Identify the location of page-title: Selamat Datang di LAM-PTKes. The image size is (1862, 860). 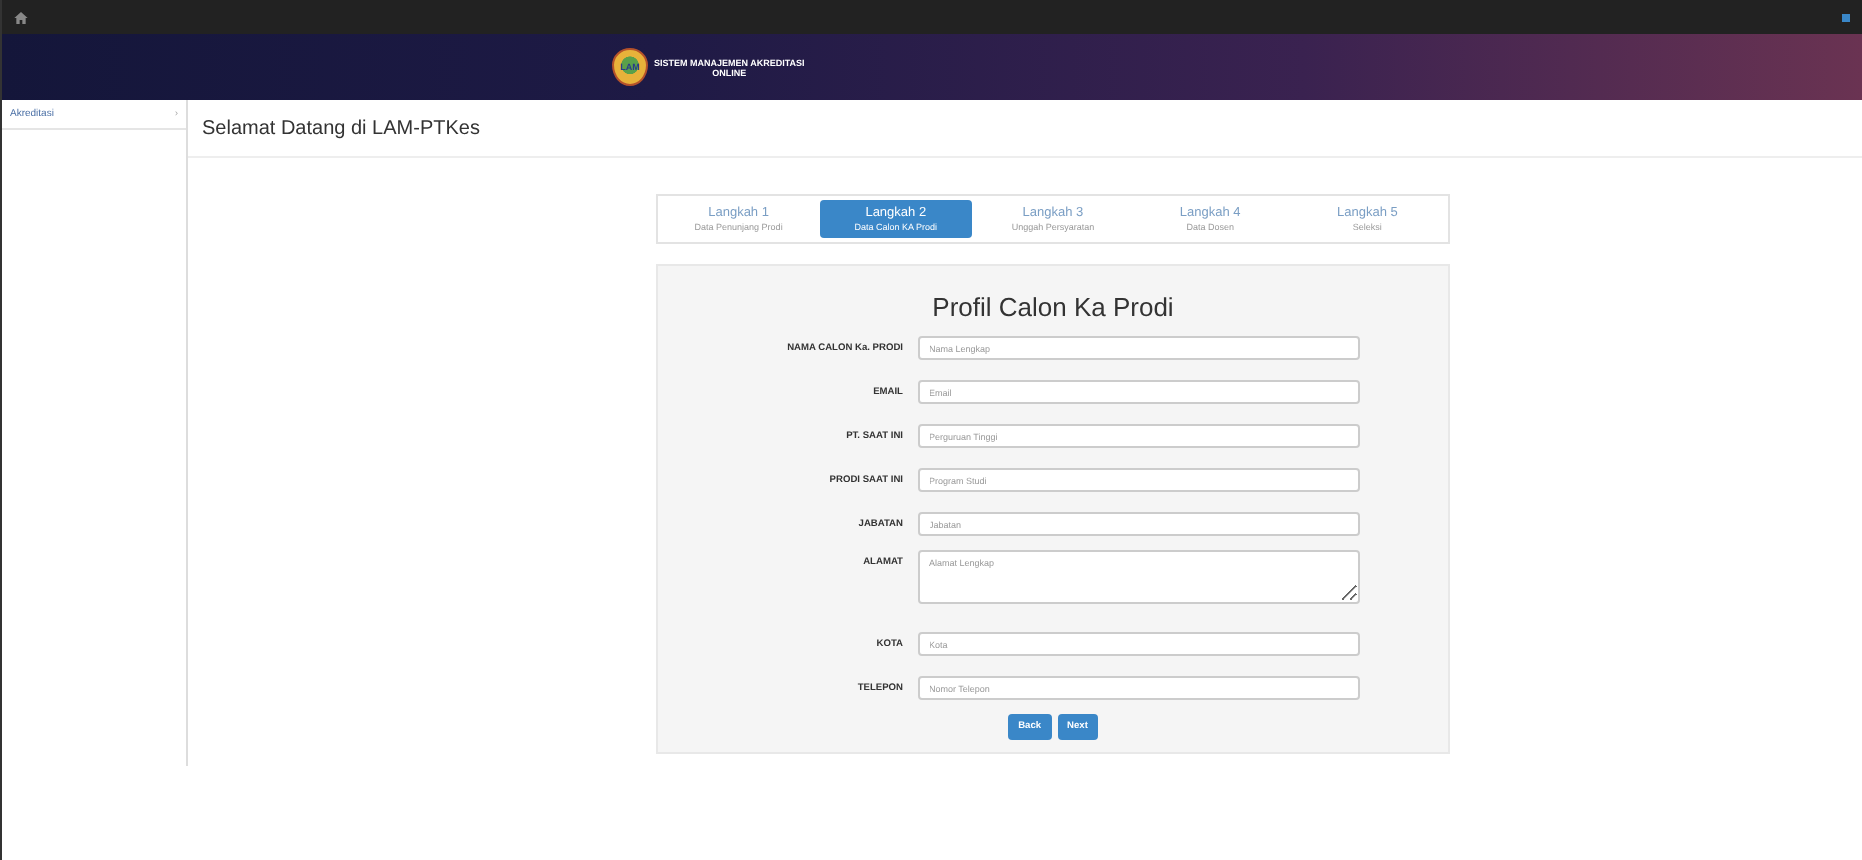
(1025, 129).